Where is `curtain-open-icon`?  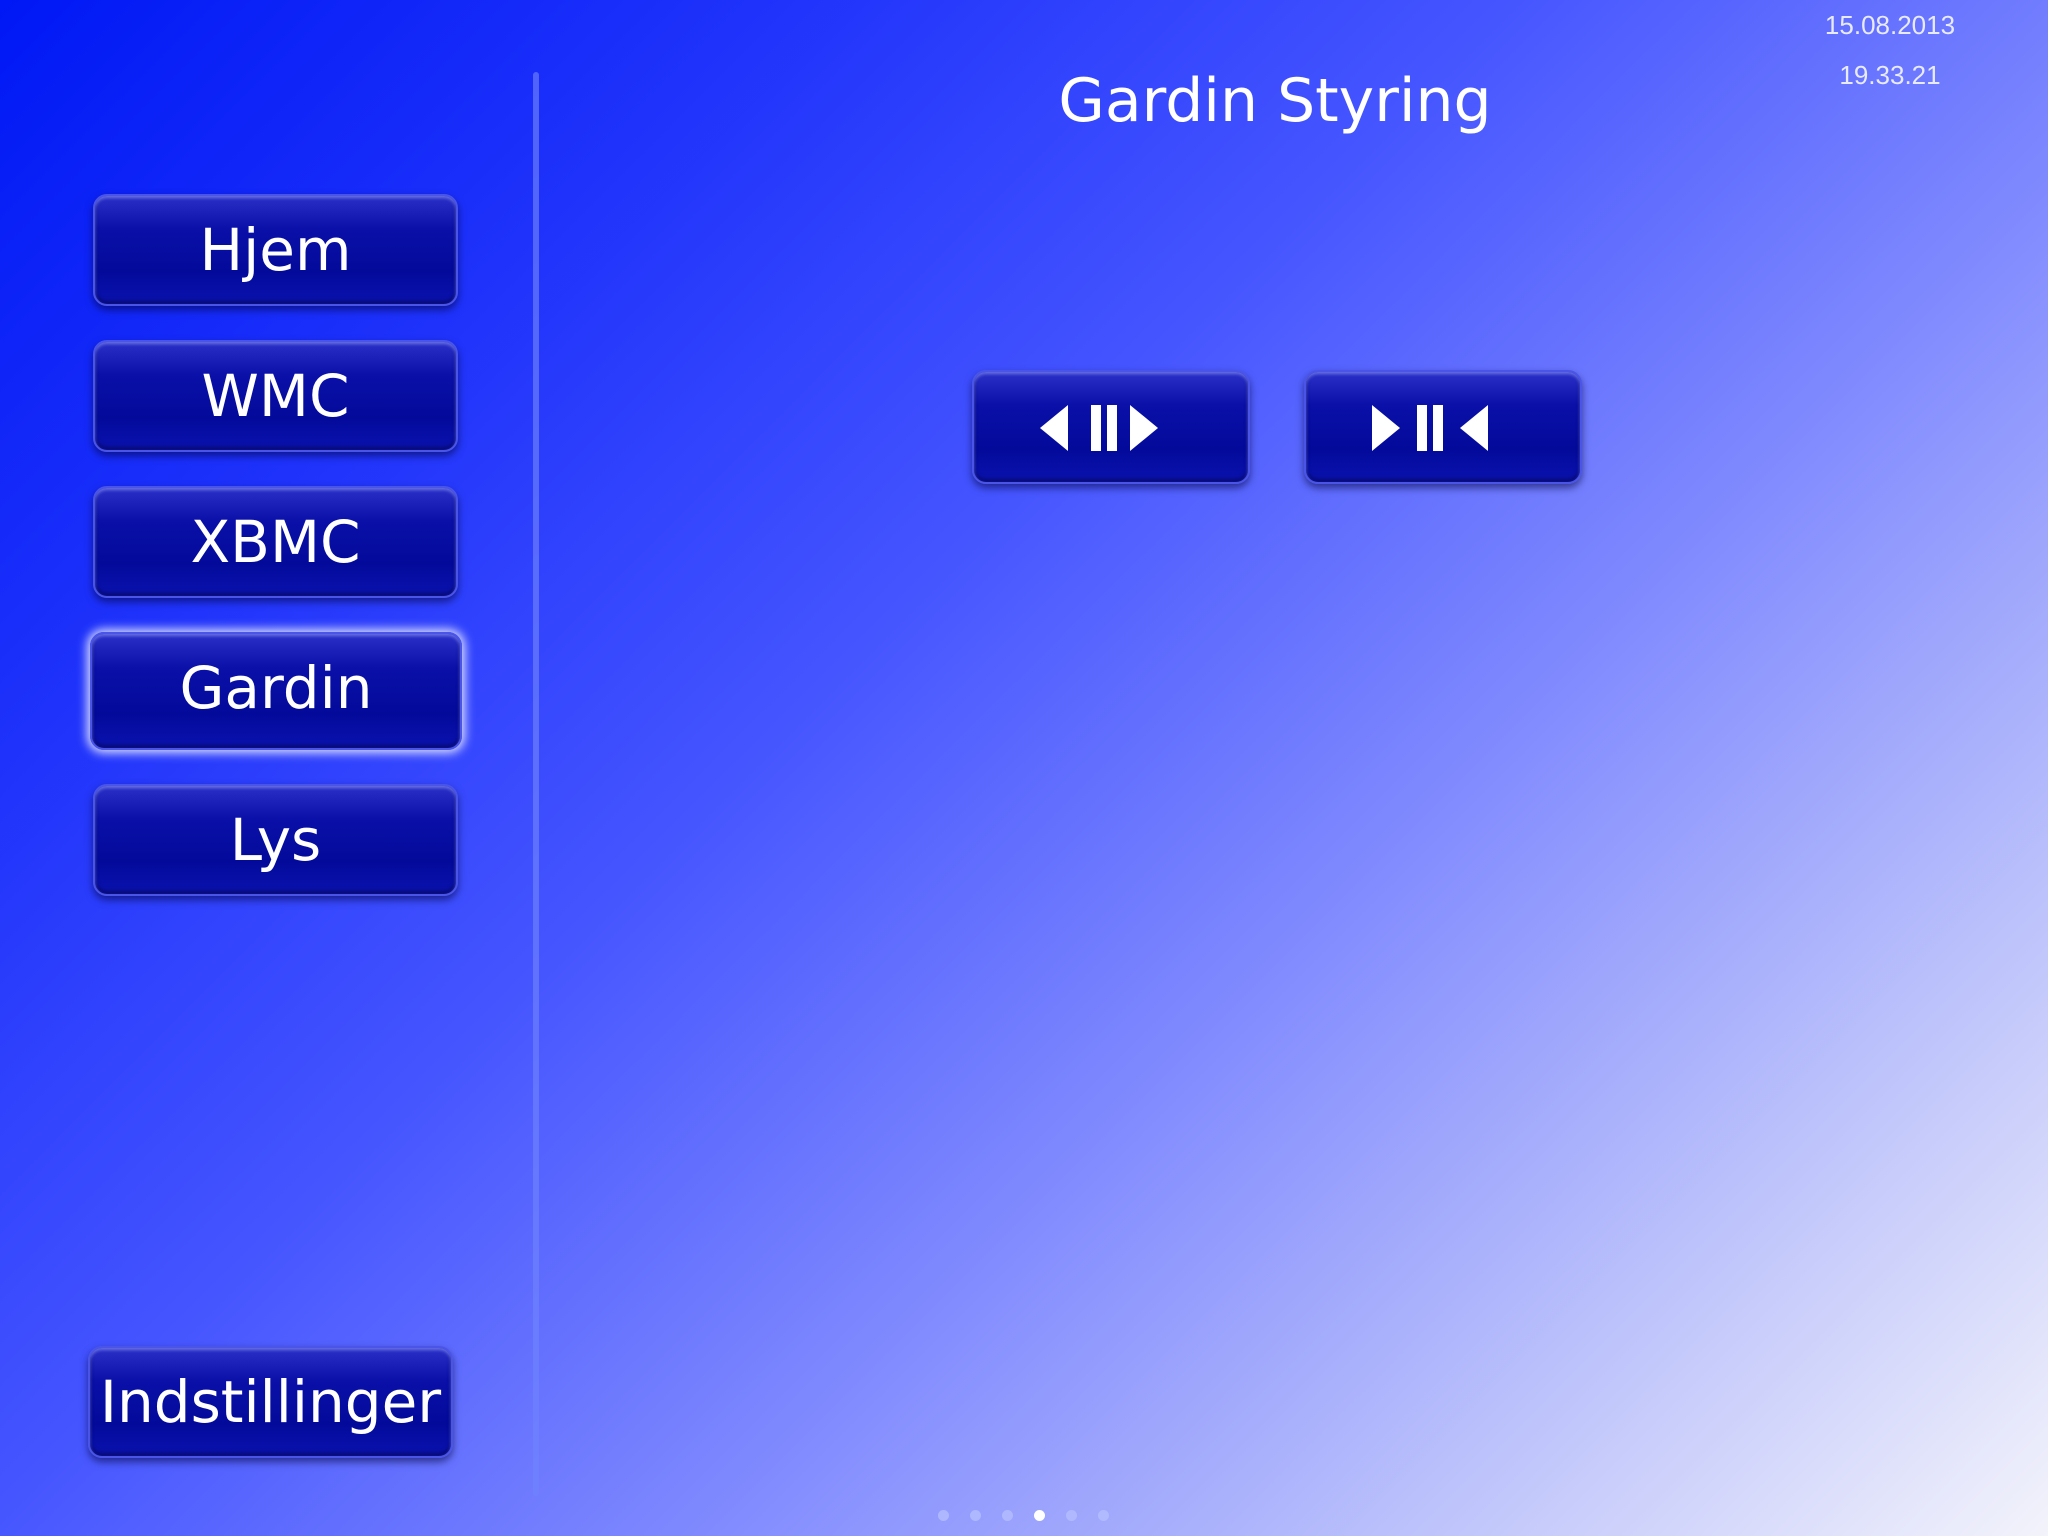
curtain-open-icon is located at coordinates (1099, 428).